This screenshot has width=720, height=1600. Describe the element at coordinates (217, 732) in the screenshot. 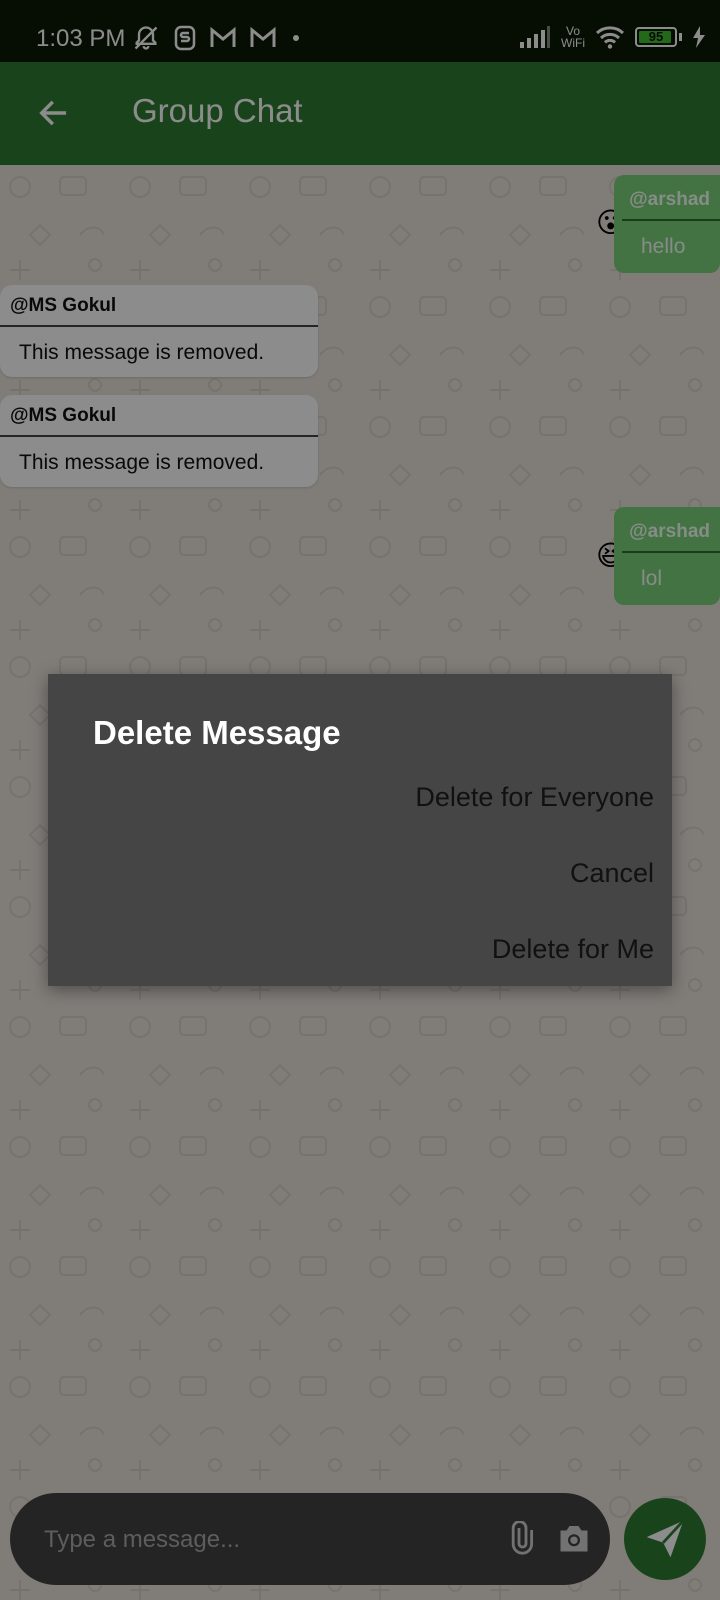

I see `dialog-title: Delete Message` at that location.